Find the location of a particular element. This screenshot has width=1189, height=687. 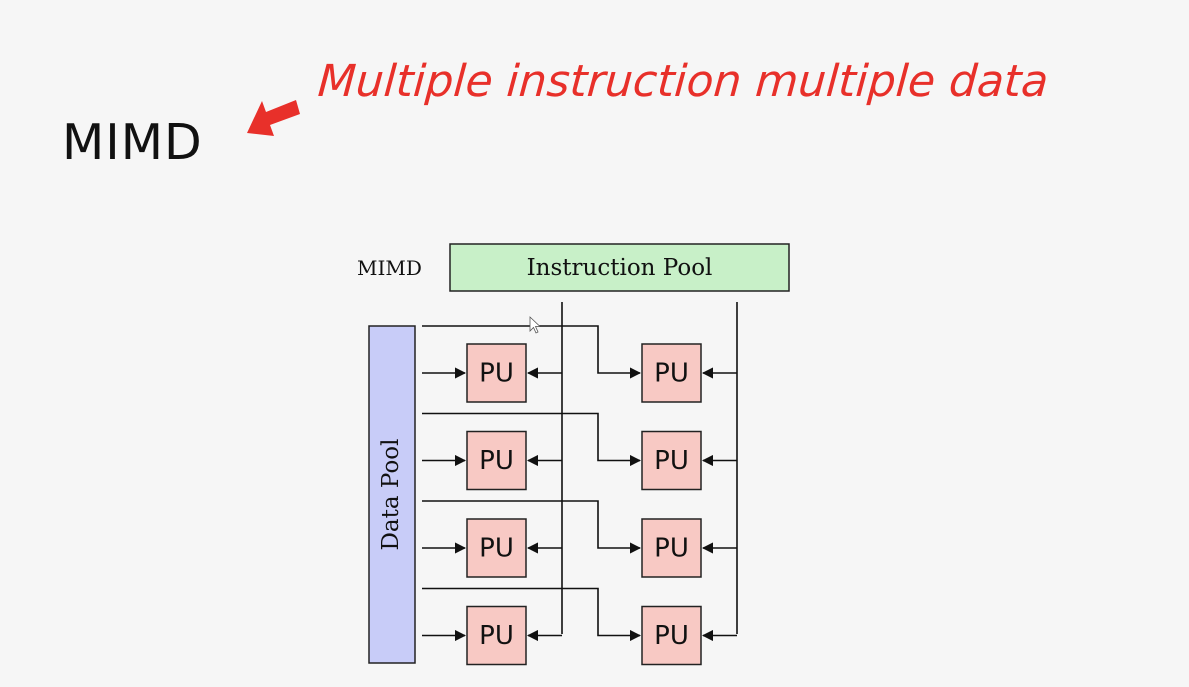

diagram-side-label: MIMD is located at coordinates (389, 268).